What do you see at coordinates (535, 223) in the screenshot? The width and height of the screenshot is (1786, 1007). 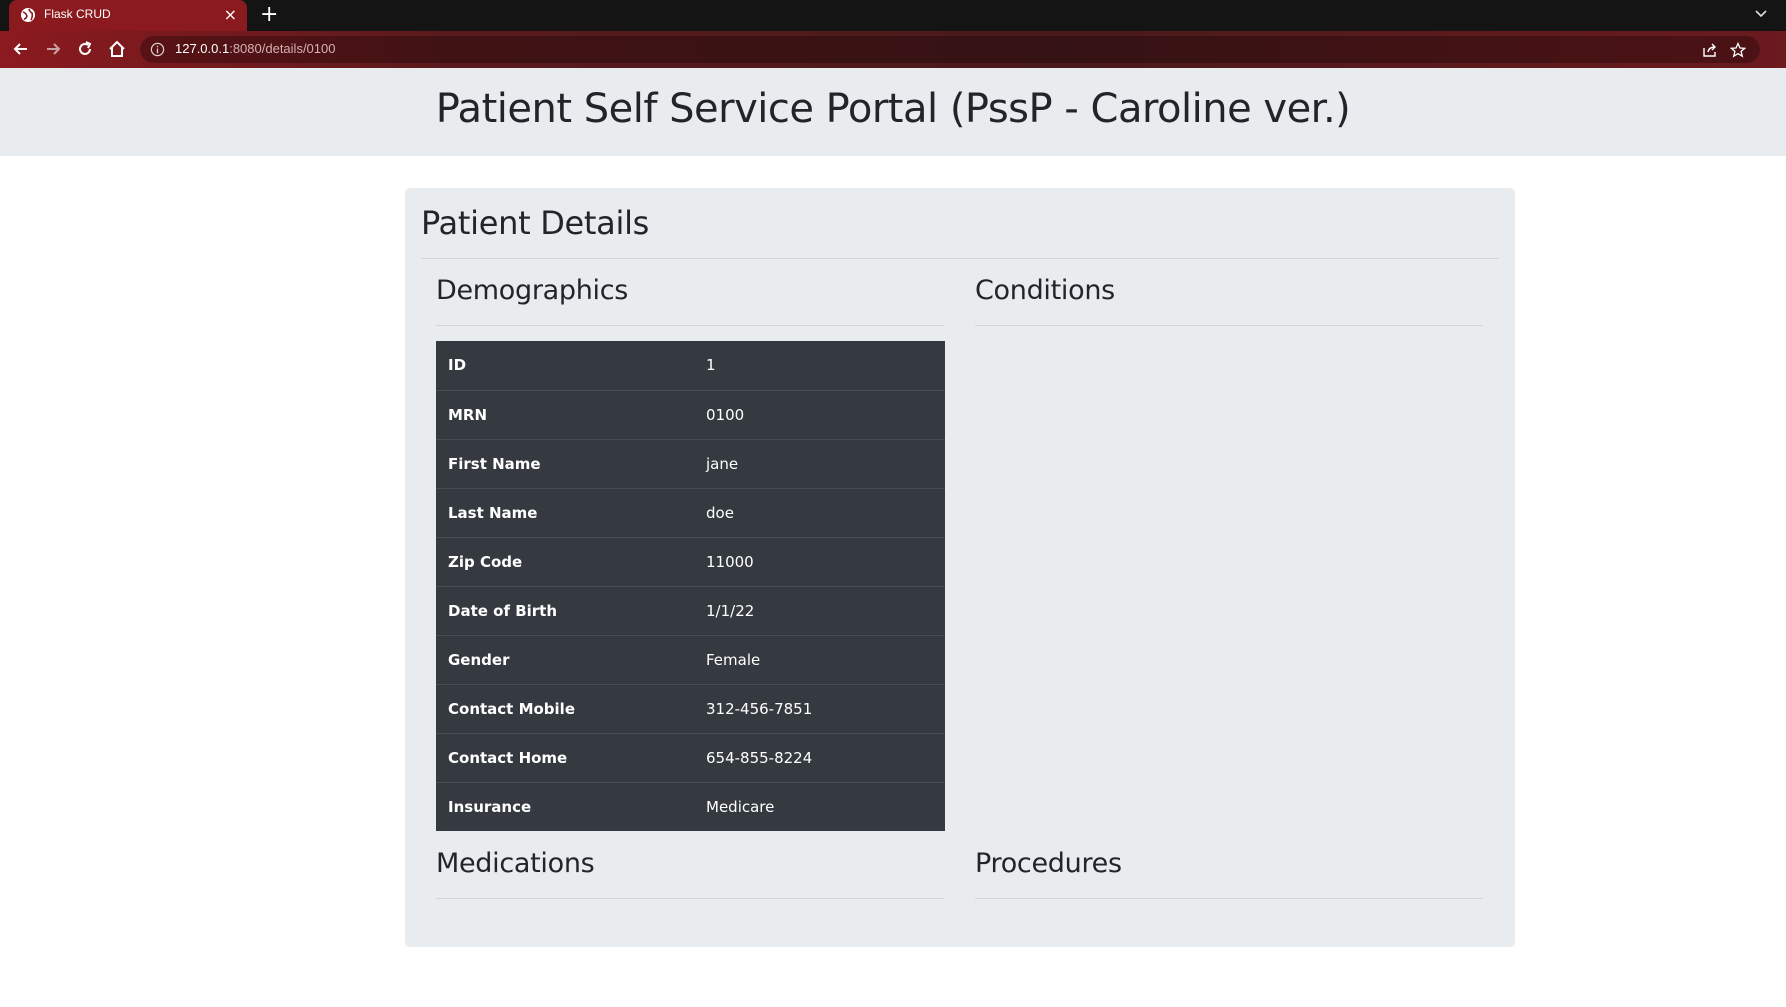 I see `card-title: Patient Details` at bounding box center [535, 223].